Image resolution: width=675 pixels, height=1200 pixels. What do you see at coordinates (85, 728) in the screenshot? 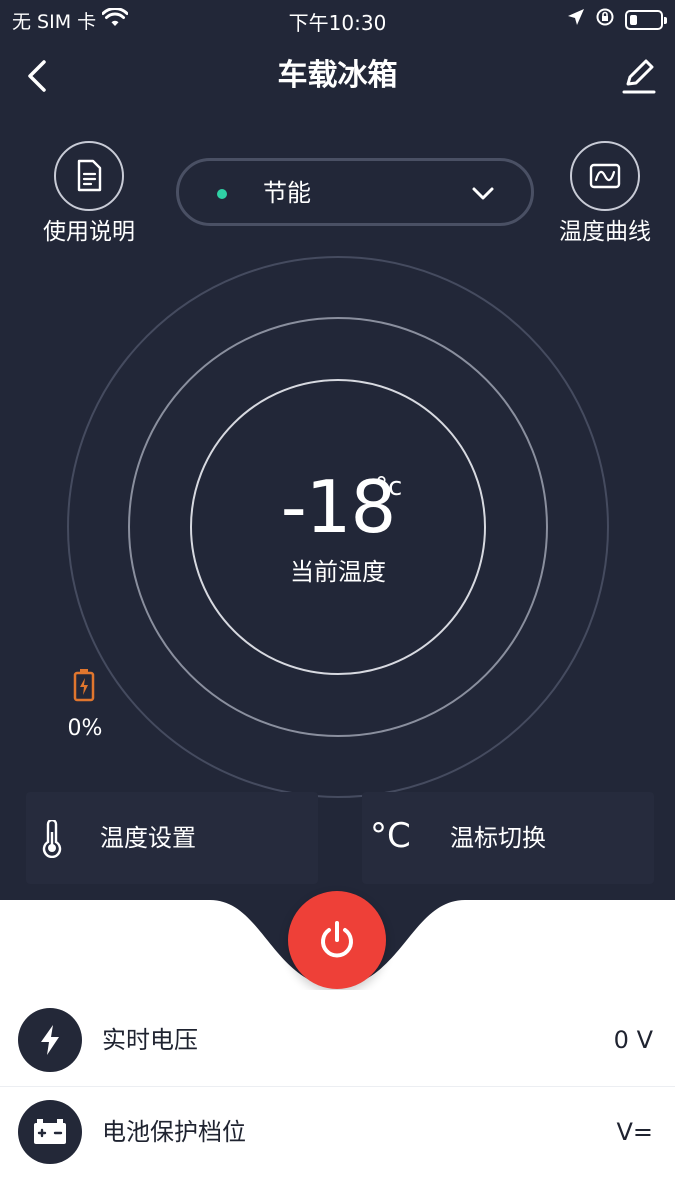
I see `battery-percent: 0%` at bounding box center [85, 728].